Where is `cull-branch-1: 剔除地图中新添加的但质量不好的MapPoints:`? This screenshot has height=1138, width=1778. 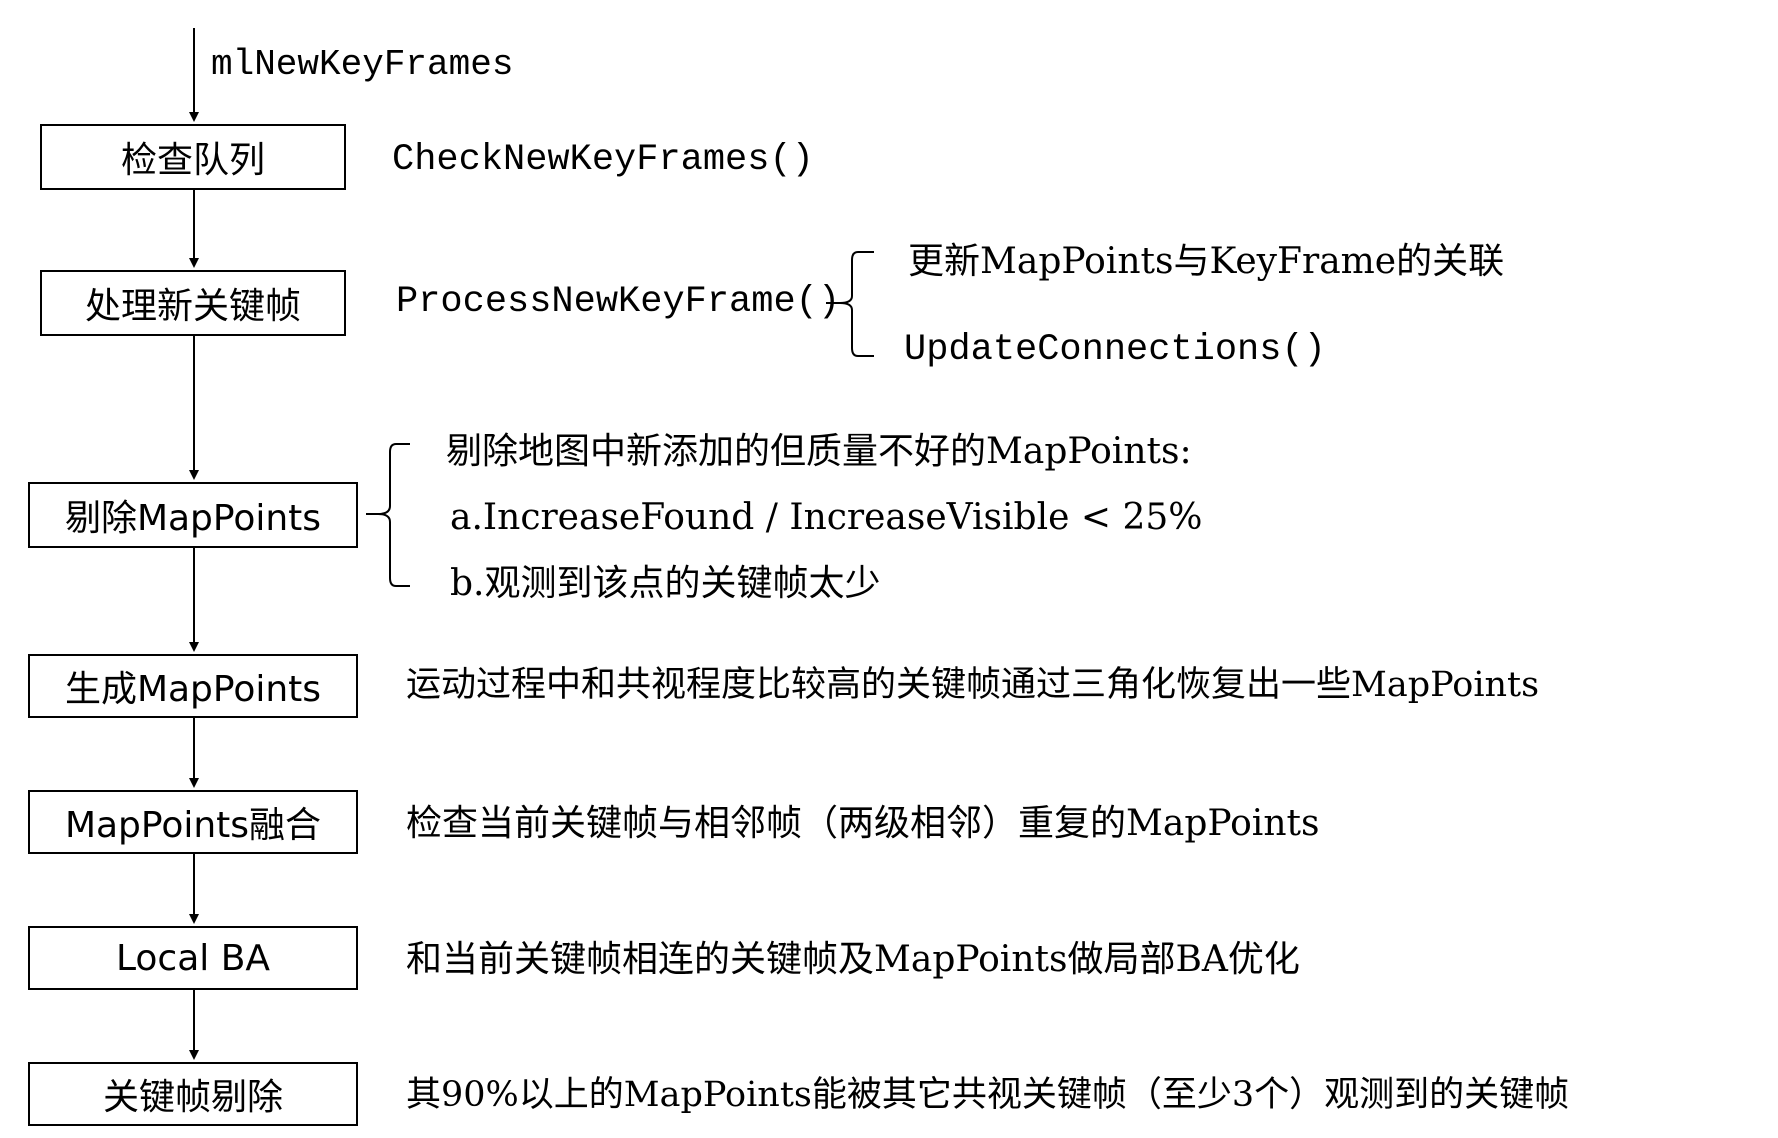 cull-branch-1: 剔除地图中新添加的但质量不好的MapPoints: is located at coordinates (819, 451).